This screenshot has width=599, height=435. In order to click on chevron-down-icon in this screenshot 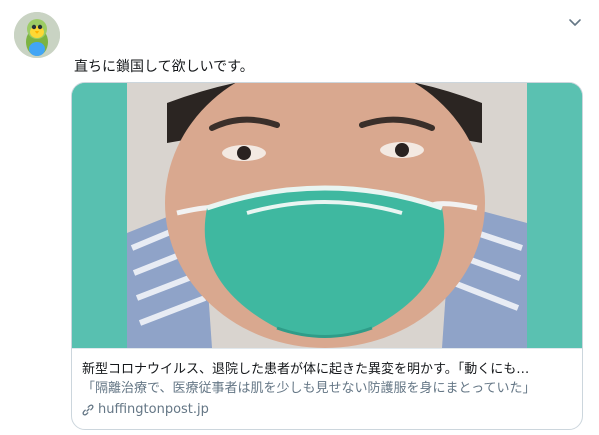, I will do `click(575, 22)`.